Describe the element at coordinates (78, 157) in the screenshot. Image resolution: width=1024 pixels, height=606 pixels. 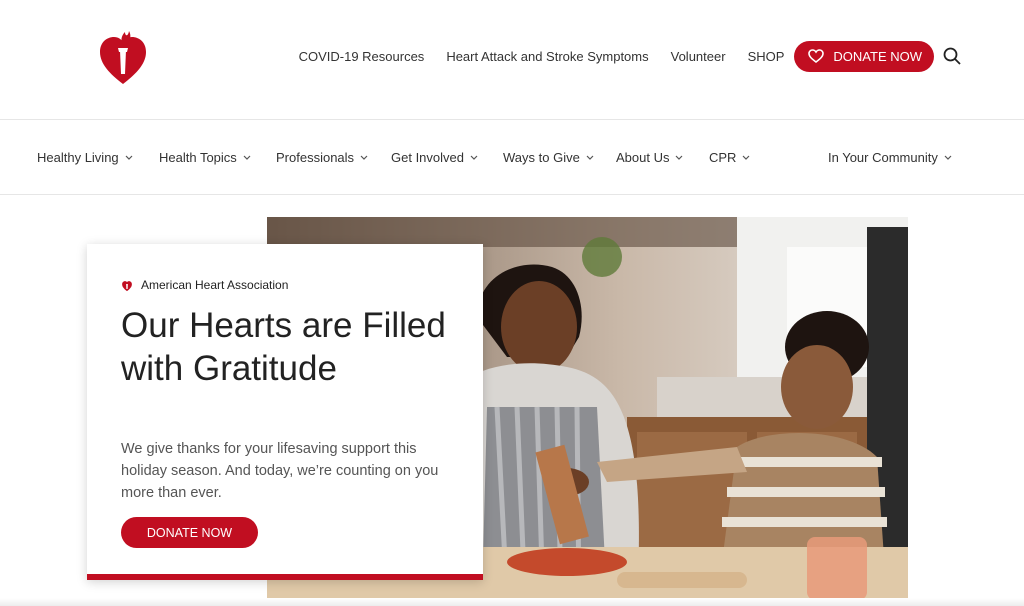
I see `nav-item-label: Healthy Living` at that location.